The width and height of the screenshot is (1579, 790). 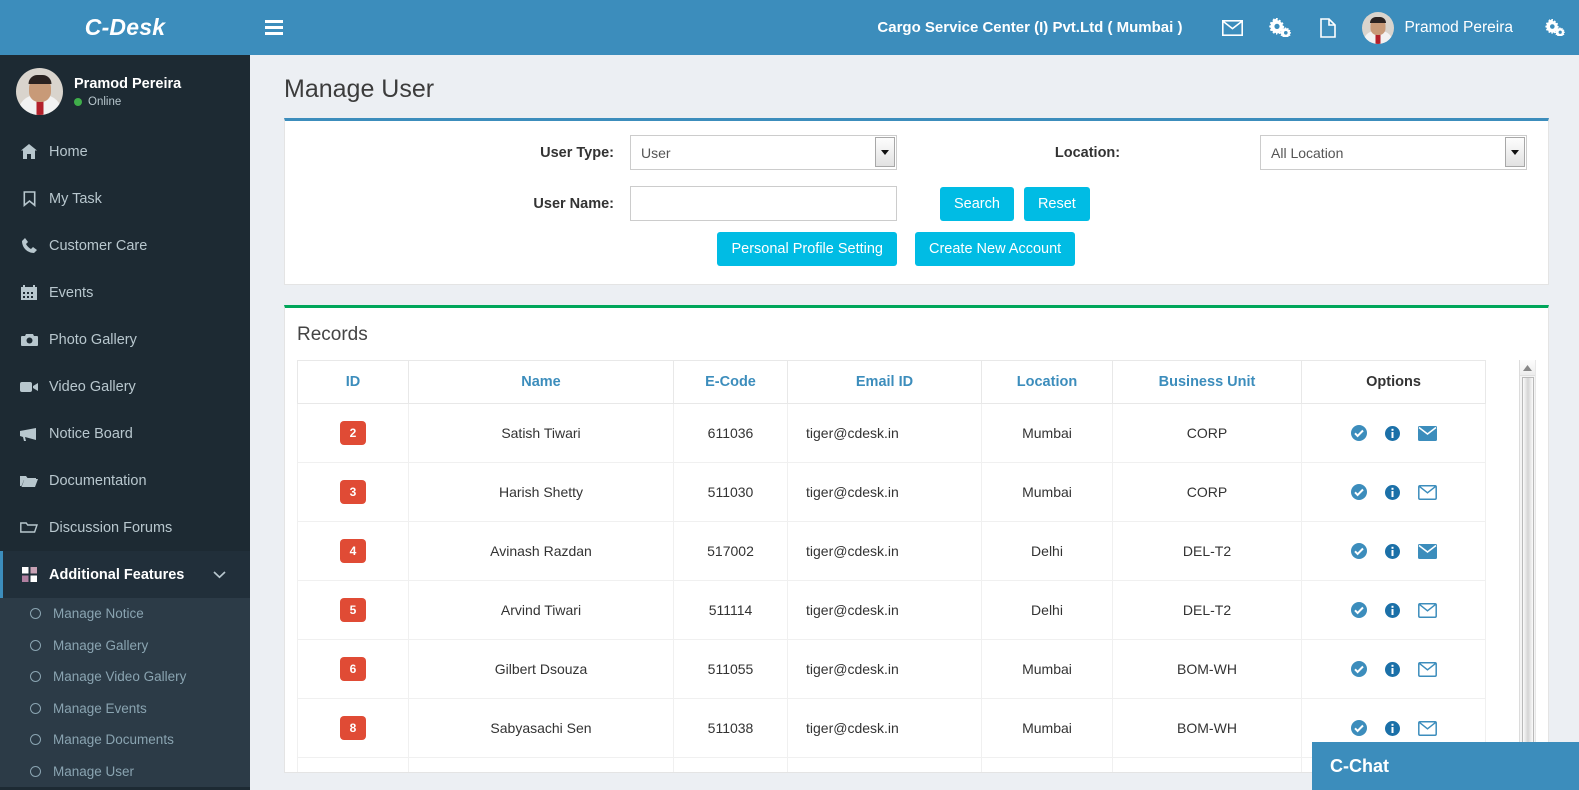 I want to click on user-type-select-wrap: User, so click(x=763, y=152).